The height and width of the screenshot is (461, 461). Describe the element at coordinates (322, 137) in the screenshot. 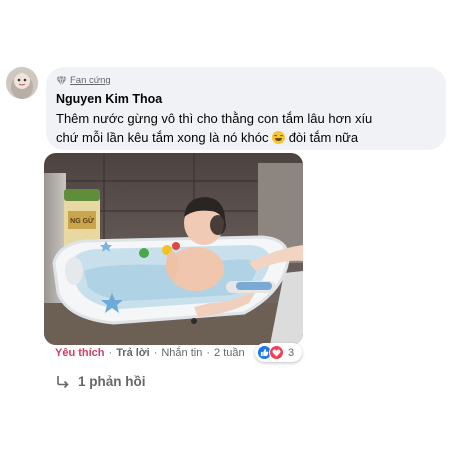

I see `comment-line-2-end: đòi tắm nữa` at that location.